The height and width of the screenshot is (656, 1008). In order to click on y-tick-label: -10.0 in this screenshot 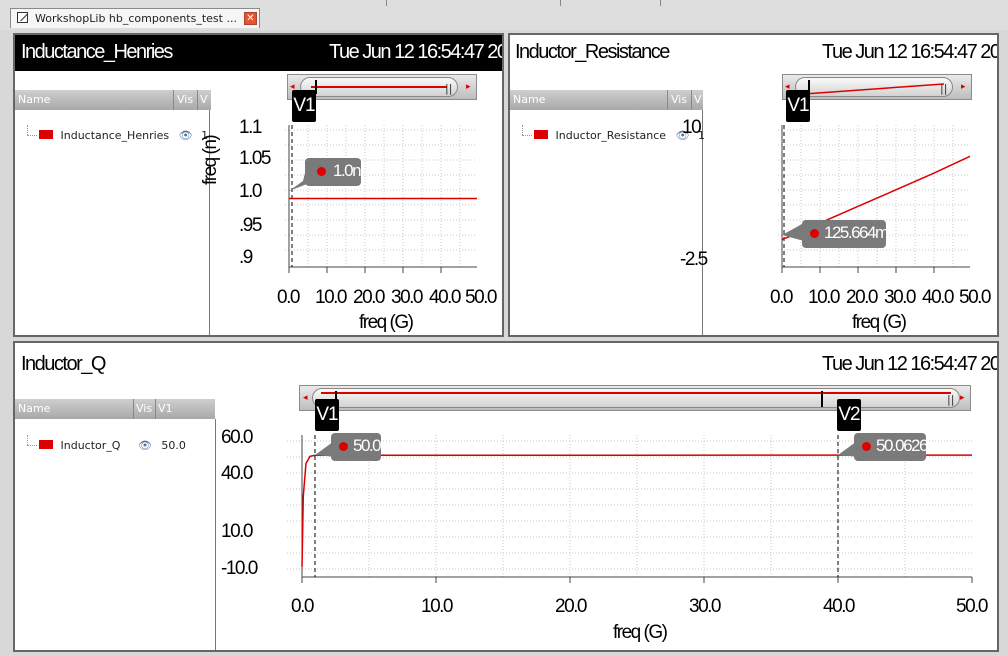, I will do `click(239, 568)`.